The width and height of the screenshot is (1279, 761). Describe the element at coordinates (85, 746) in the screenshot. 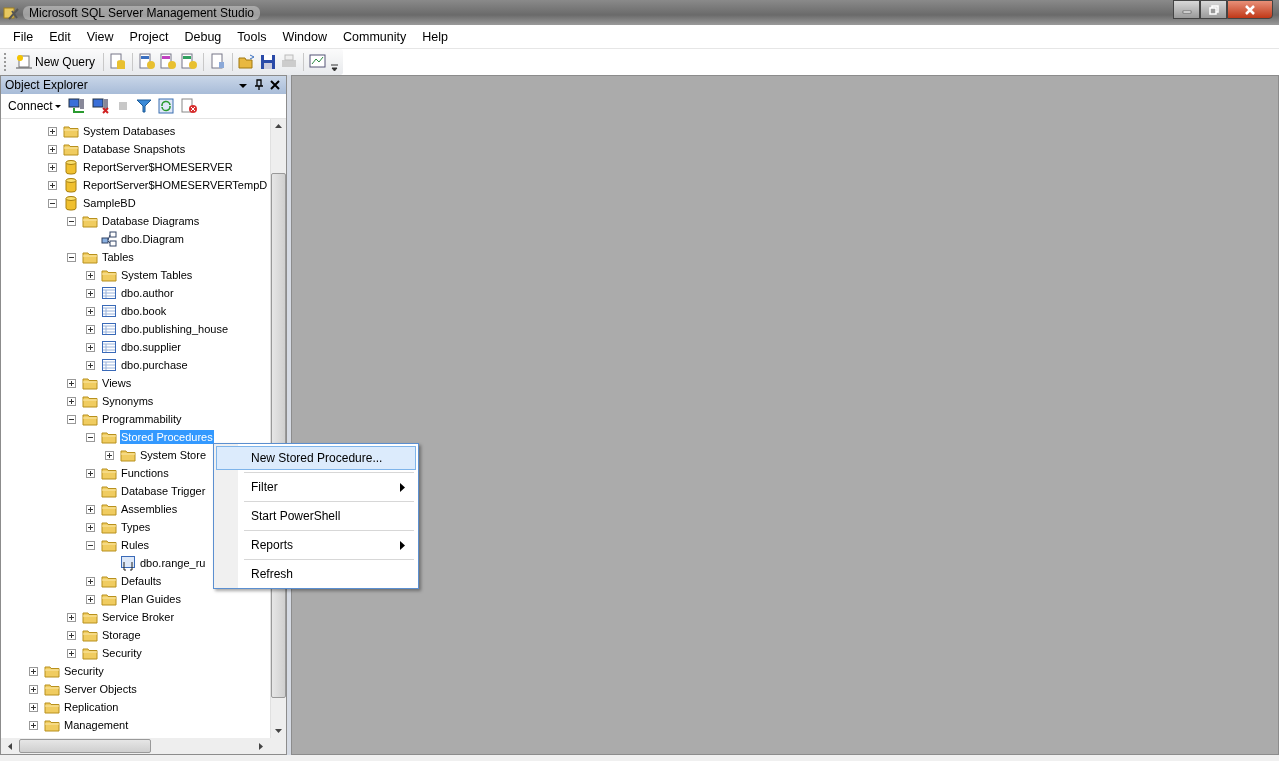

I see `scrollbar-thumb` at that location.